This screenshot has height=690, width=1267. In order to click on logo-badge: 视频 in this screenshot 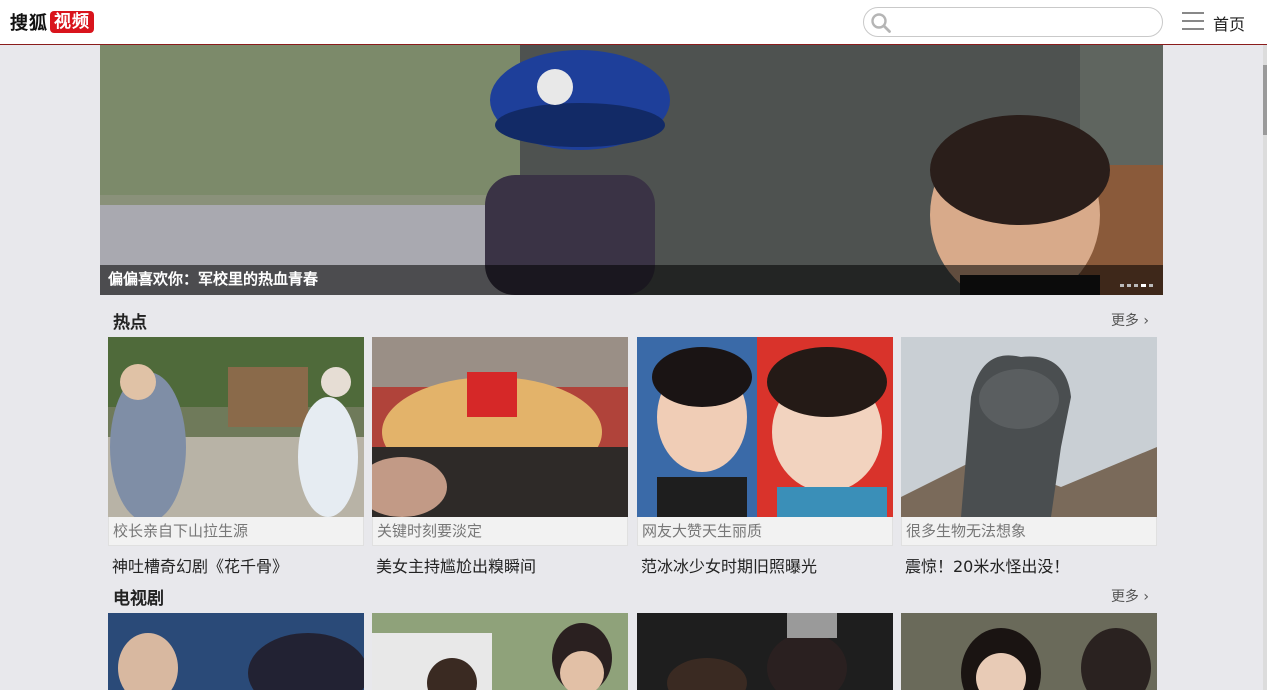, I will do `click(72, 22)`.